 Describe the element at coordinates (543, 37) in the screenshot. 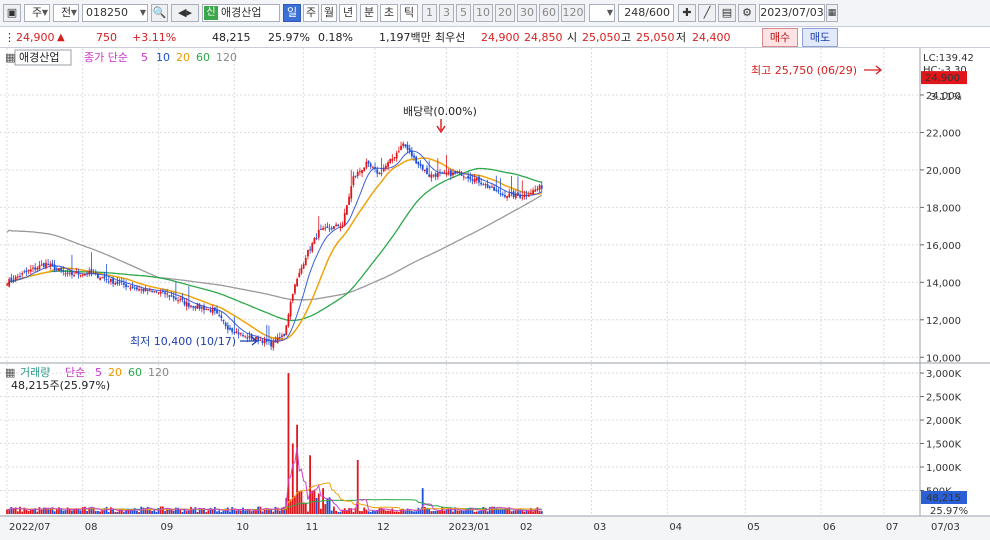

I see `bid-price: 24,850` at that location.